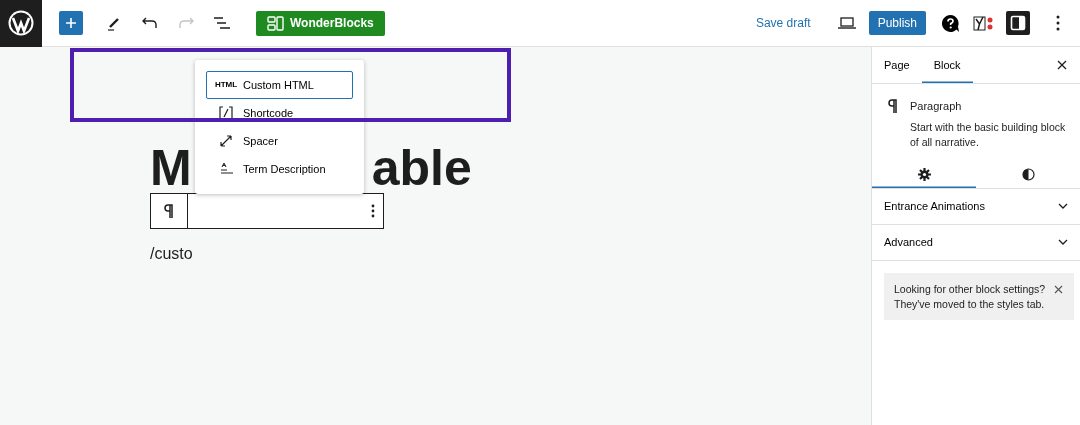 The image size is (1080, 425). I want to click on sidebar-tab: Block, so click(947, 65).